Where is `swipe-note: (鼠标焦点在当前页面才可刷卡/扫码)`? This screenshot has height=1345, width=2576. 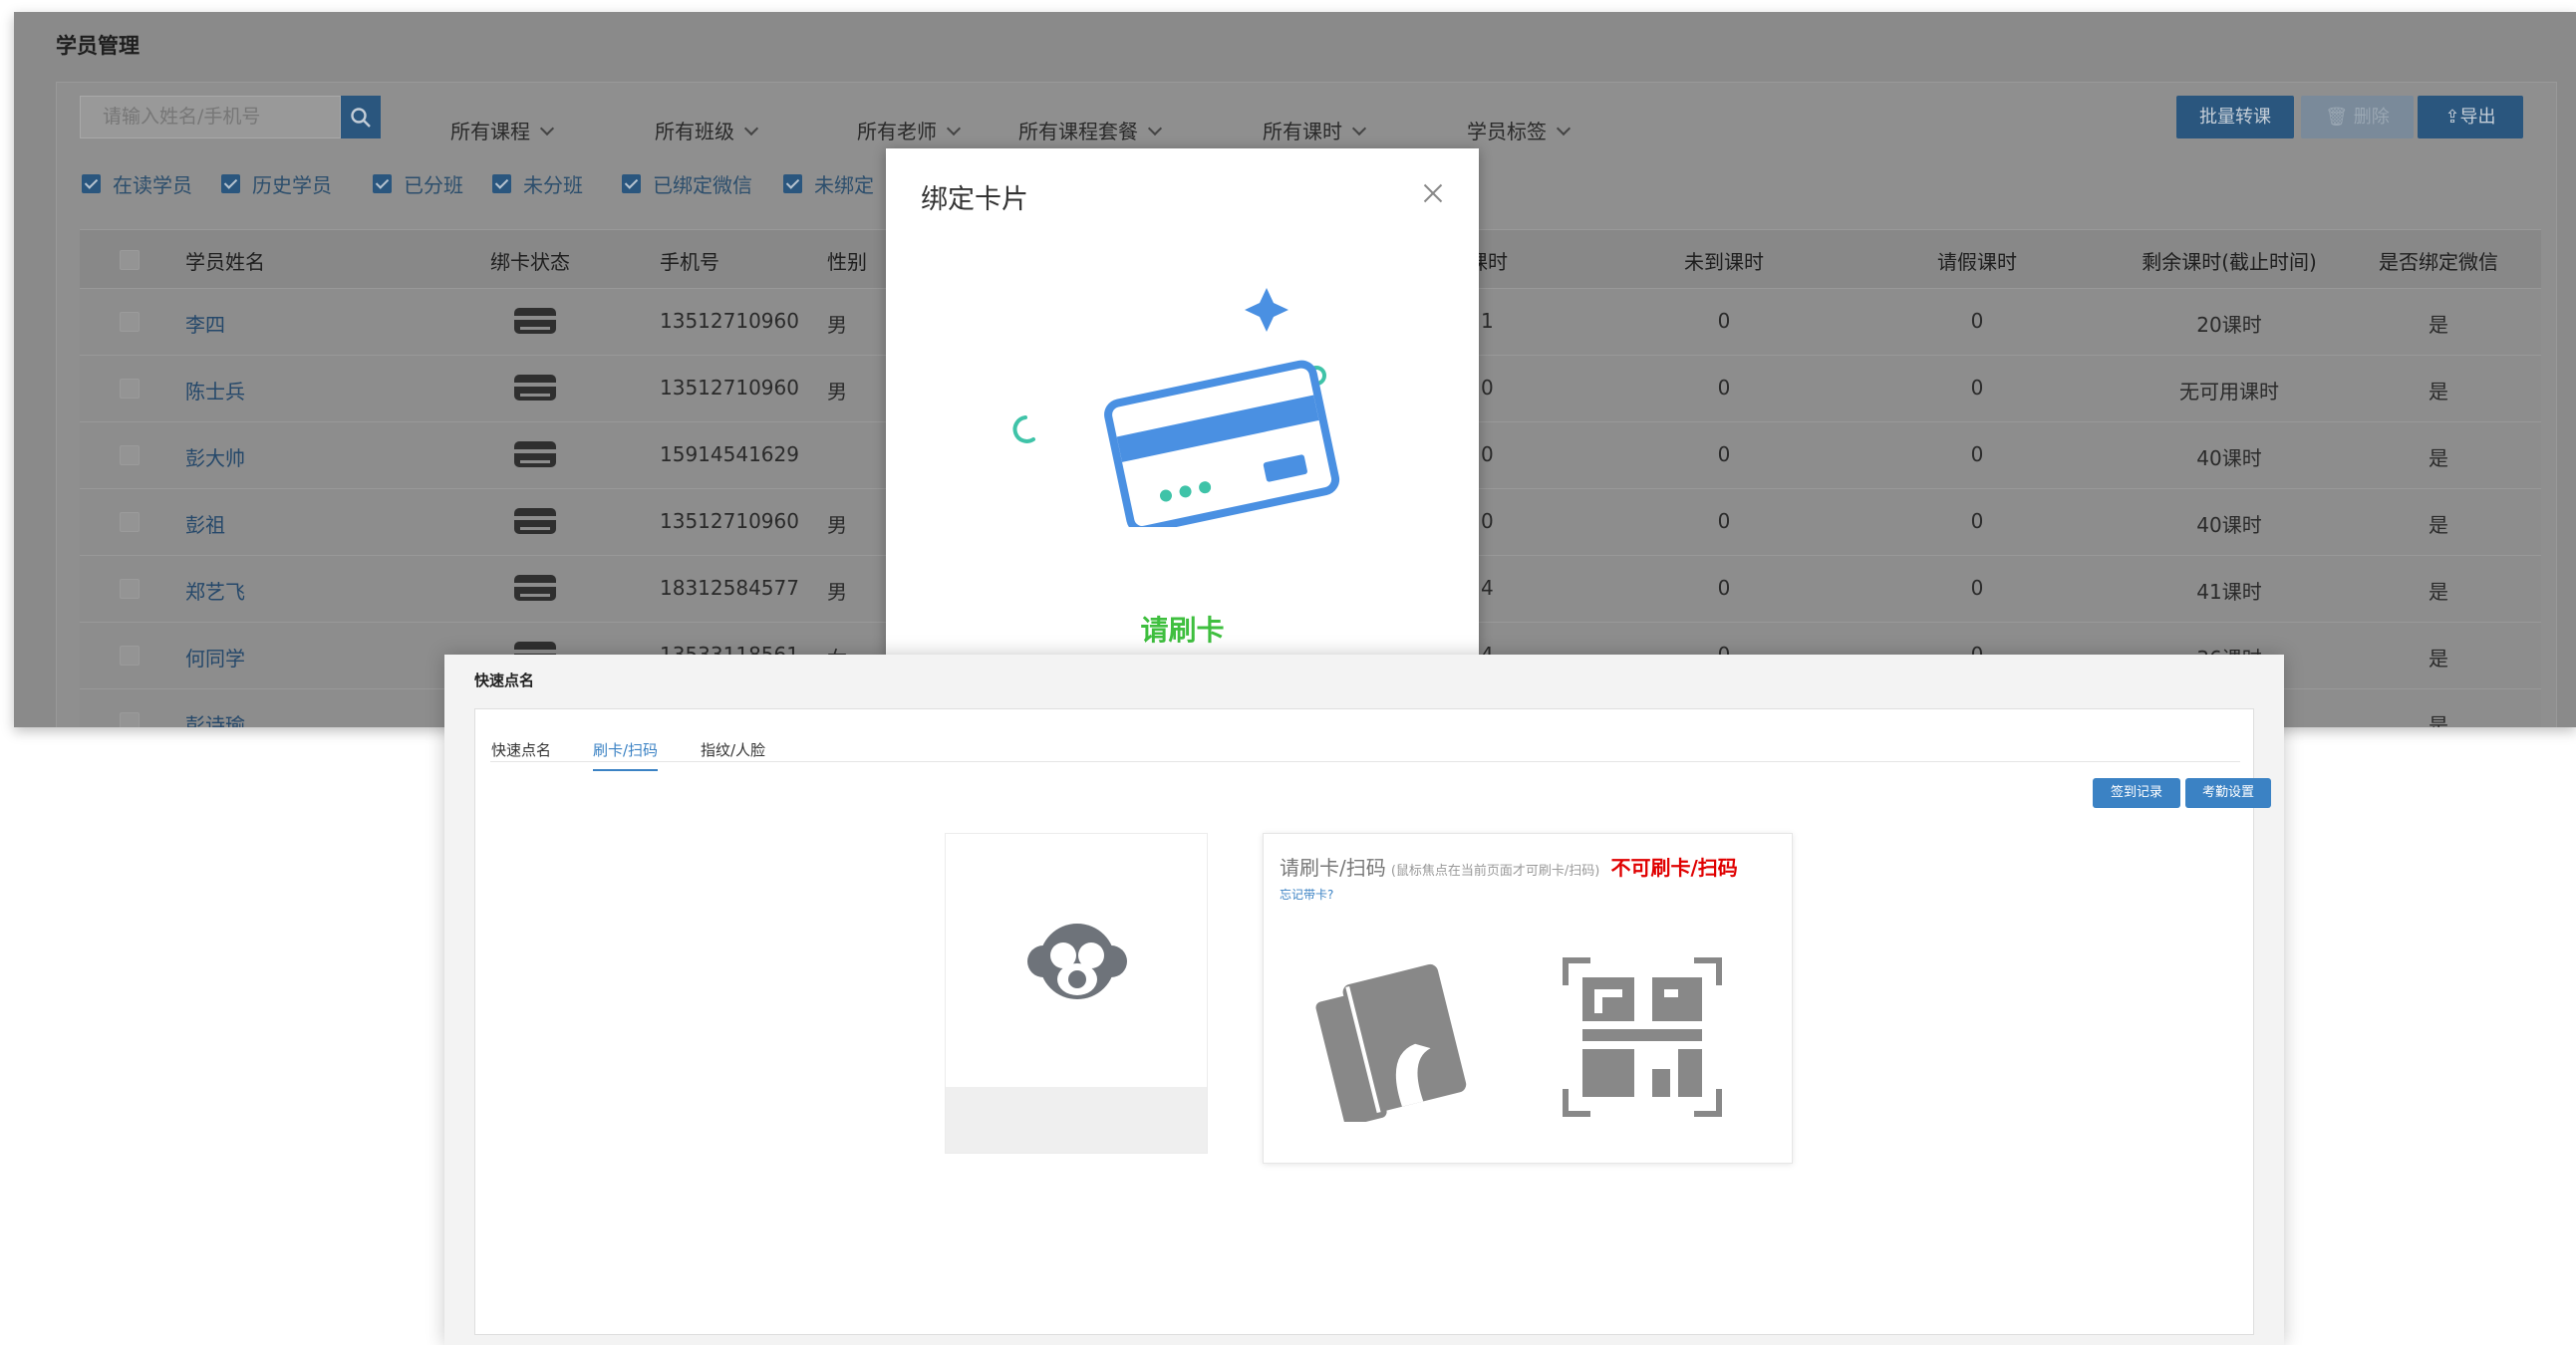
swipe-note: (鼠标焦点在当前页面才可刷卡/扫码) is located at coordinates (1495, 871).